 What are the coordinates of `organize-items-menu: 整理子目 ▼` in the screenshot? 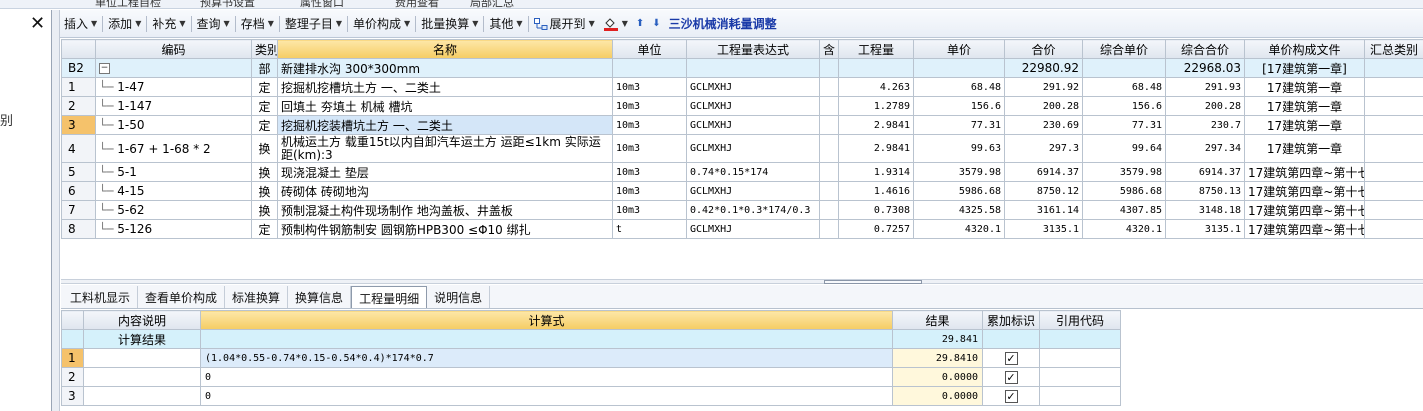 It's located at (313, 23).